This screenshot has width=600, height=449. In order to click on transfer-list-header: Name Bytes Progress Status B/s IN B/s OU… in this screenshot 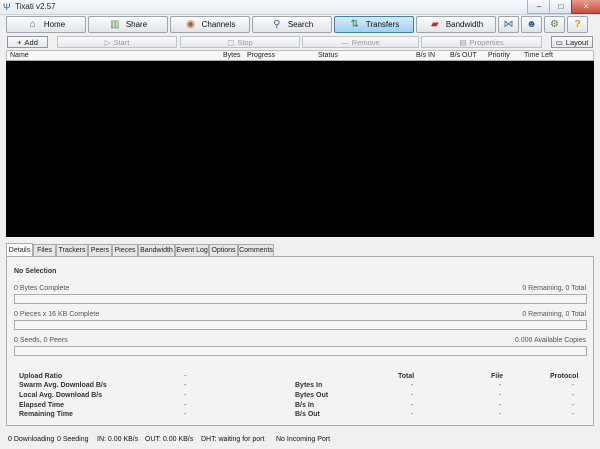, I will do `click(300, 55)`.